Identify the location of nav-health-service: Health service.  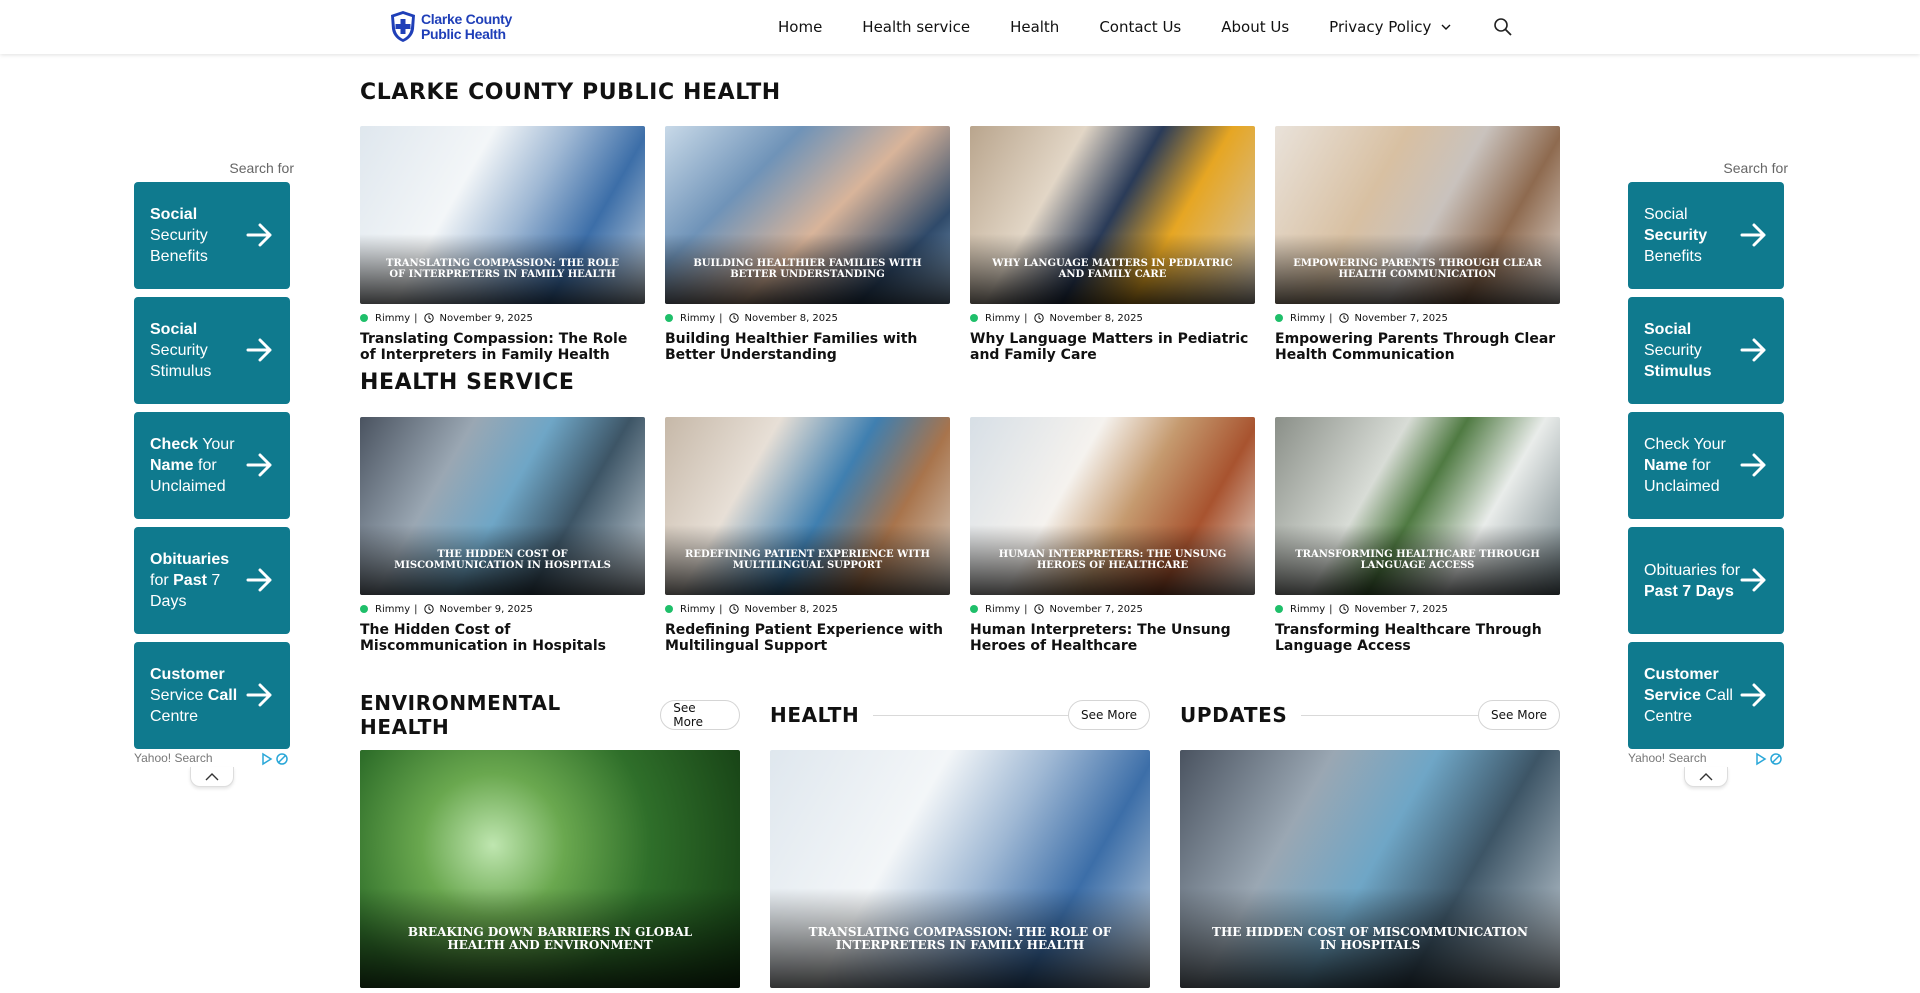
(916, 27).